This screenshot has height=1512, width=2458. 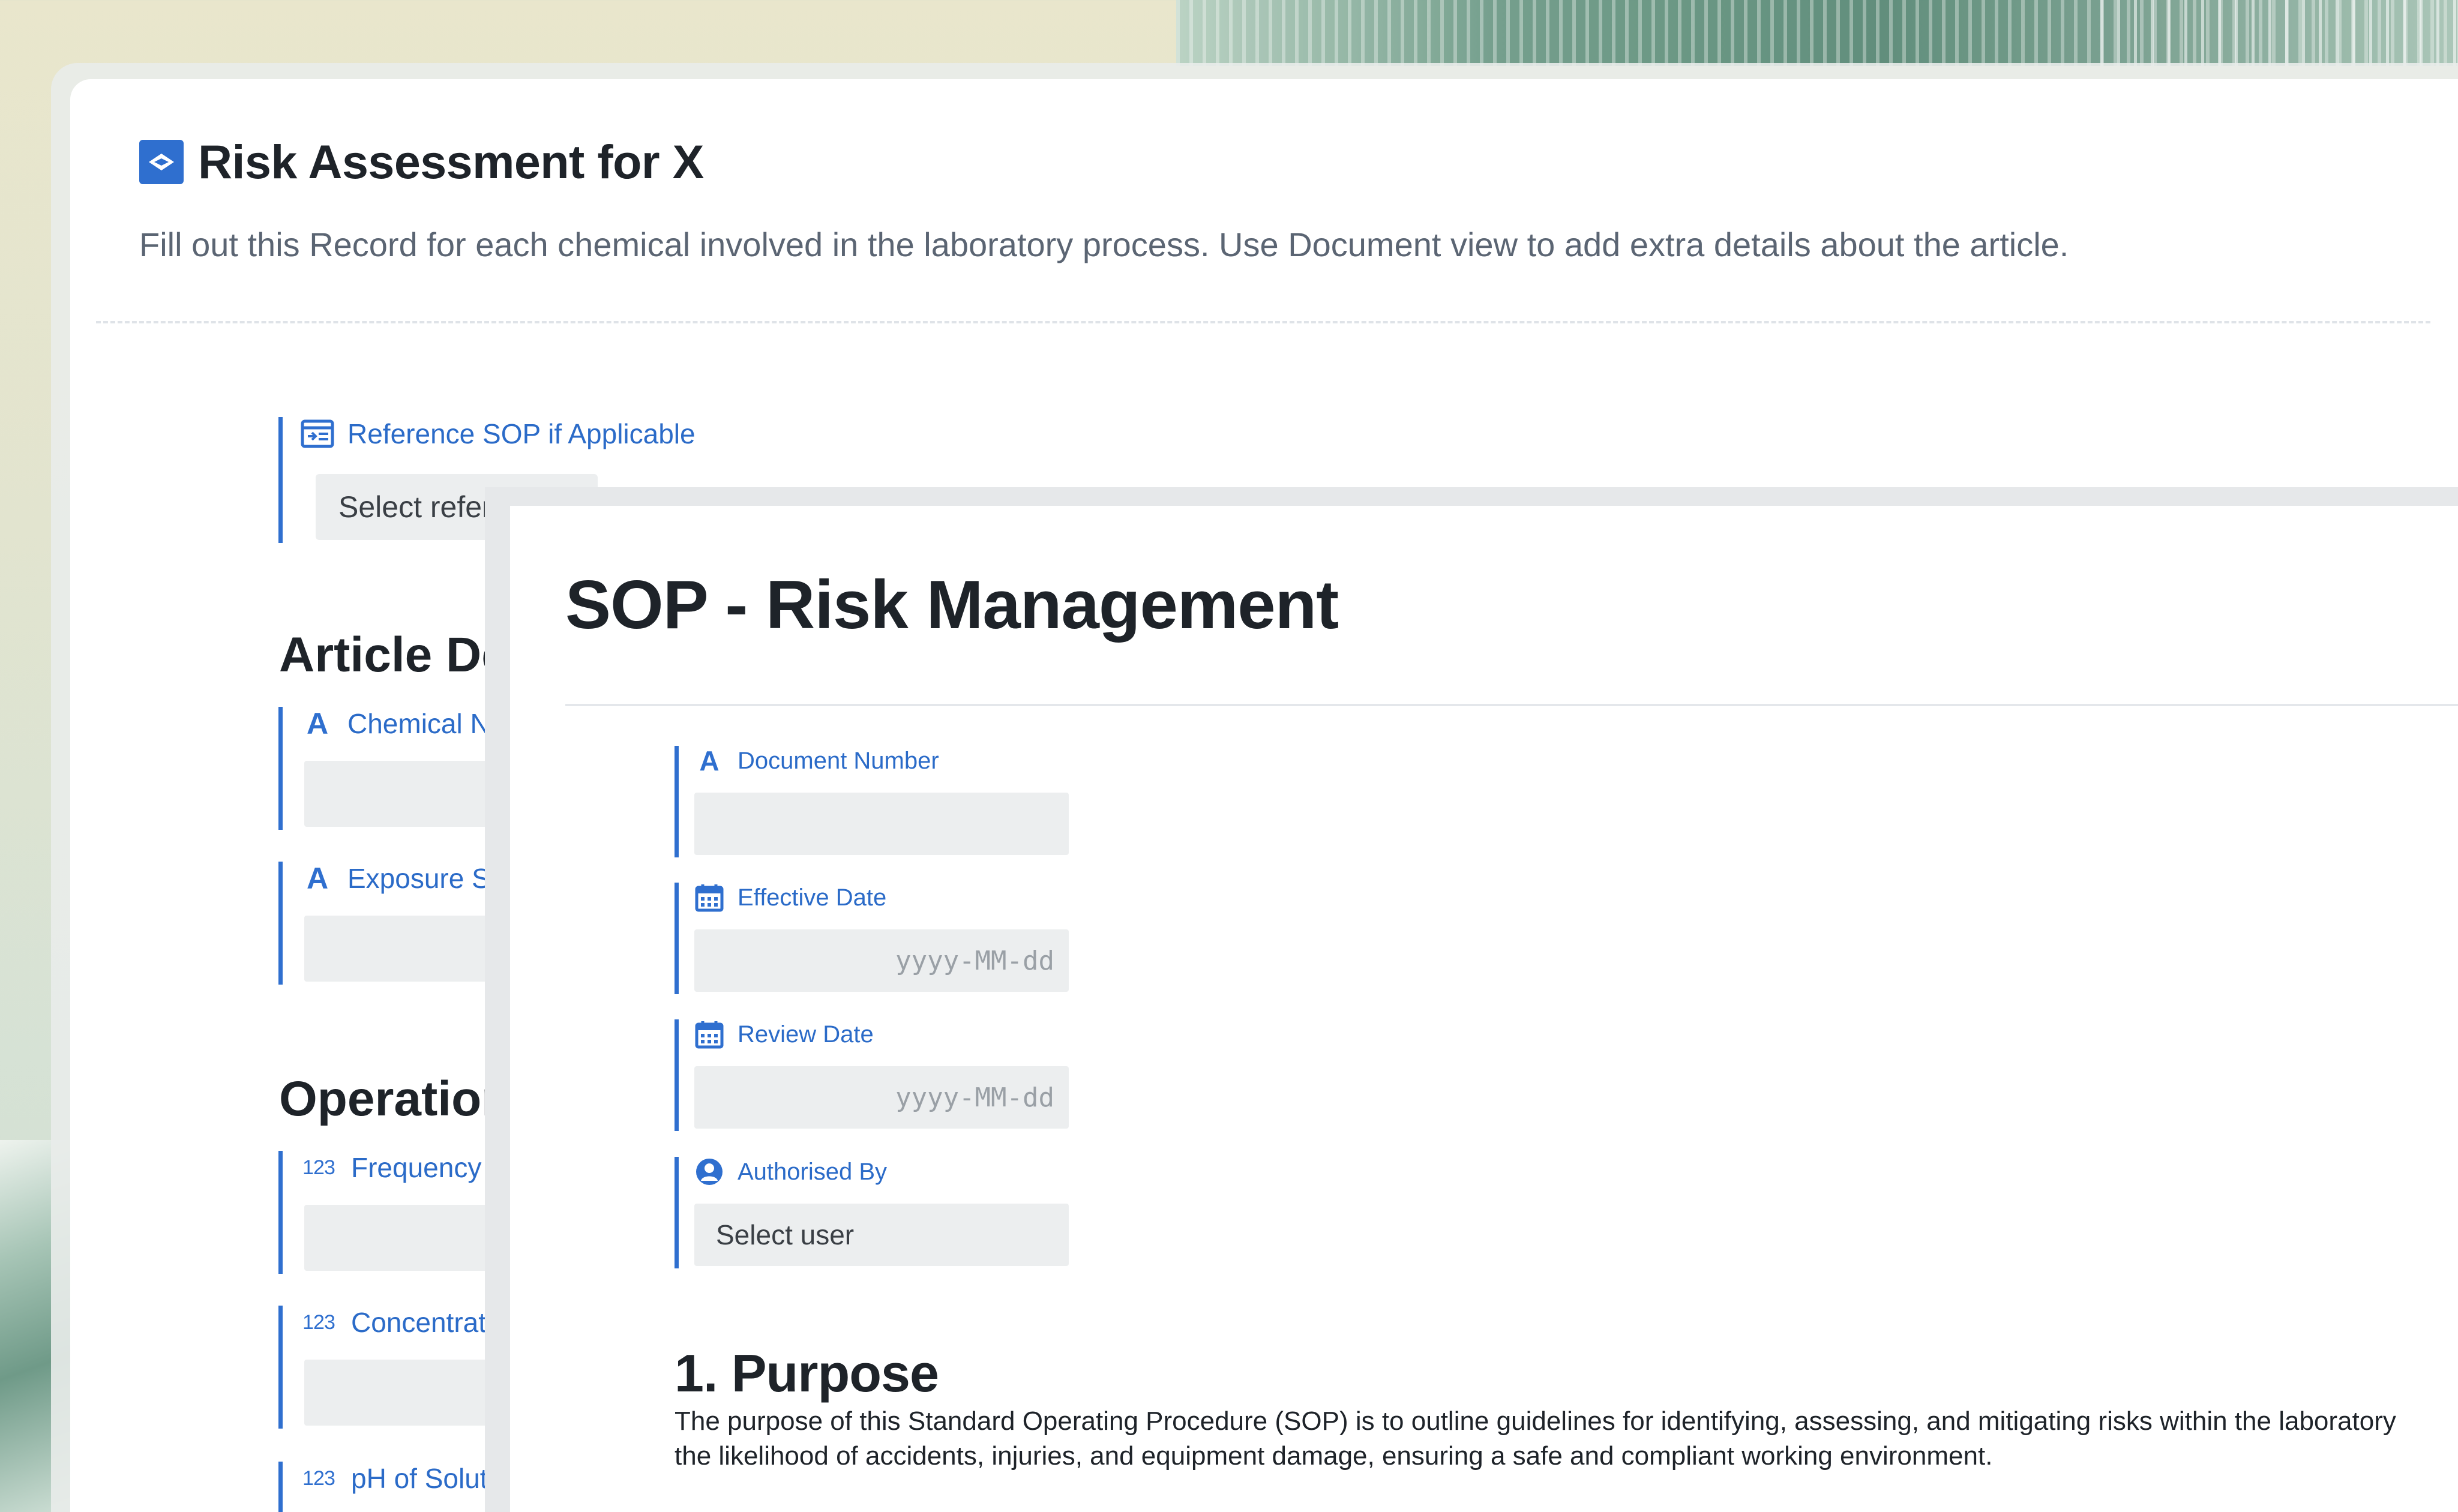 What do you see at coordinates (806, 1034) in the screenshot?
I see `review-date-label: Review Date` at bounding box center [806, 1034].